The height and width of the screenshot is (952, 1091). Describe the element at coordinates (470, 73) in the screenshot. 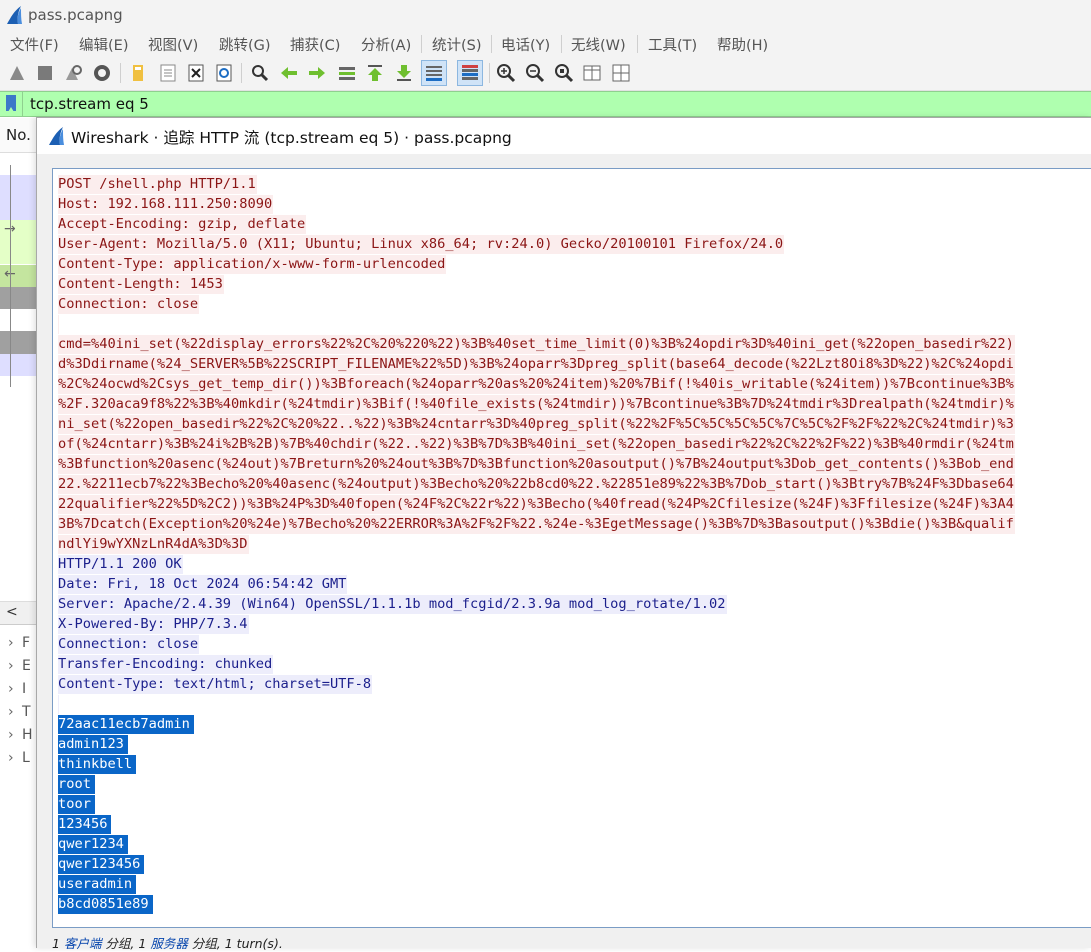

I see `colorize-icon` at that location.